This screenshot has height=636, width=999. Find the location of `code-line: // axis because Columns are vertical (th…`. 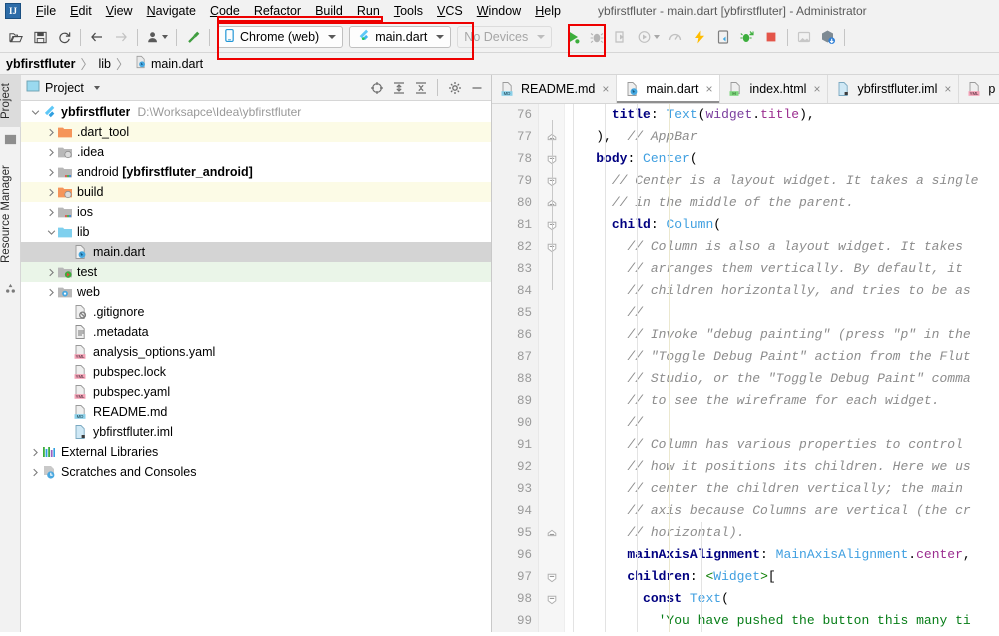

code-line: // axis because Columns are vertical (th… is located at coordinates (782, 511).